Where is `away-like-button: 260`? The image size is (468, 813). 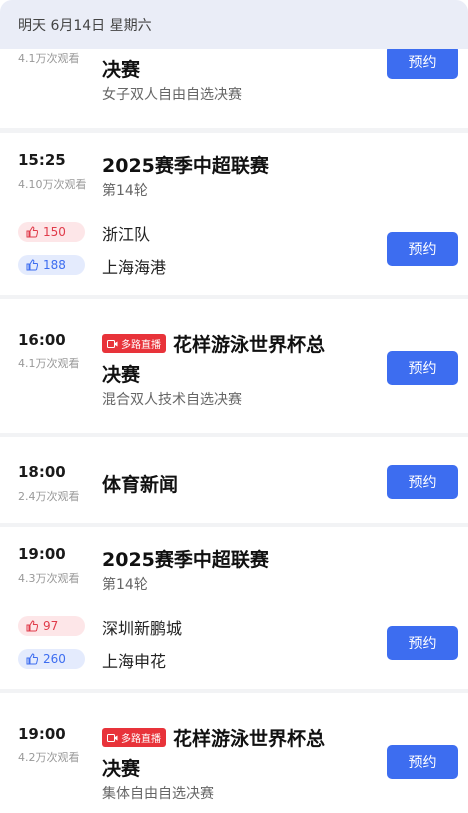
away-like-button: 260 is located at coordinates (51, 659).